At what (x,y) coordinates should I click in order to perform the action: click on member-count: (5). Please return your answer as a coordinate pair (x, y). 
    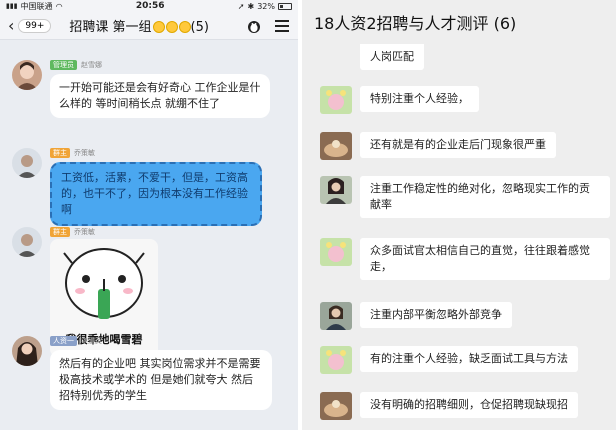
    Looking at the image, I should click on (199, 27).